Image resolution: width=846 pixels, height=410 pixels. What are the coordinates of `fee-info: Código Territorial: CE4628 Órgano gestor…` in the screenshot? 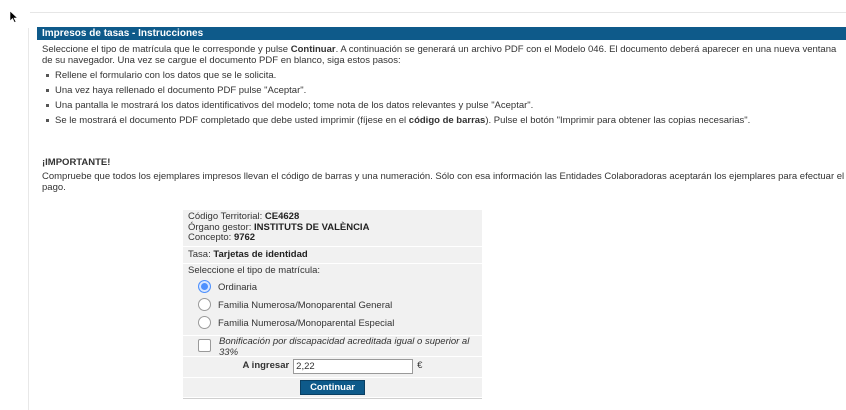 It's located at (332, 228).